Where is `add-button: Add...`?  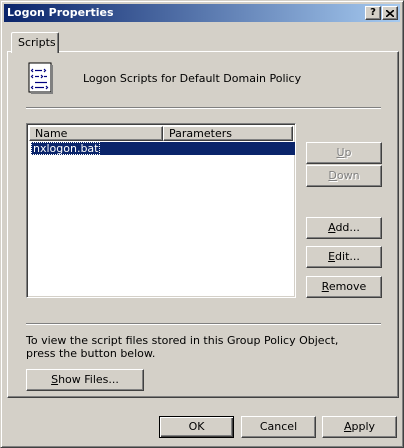 add-button: Add... is located at coordinates (344, 228).